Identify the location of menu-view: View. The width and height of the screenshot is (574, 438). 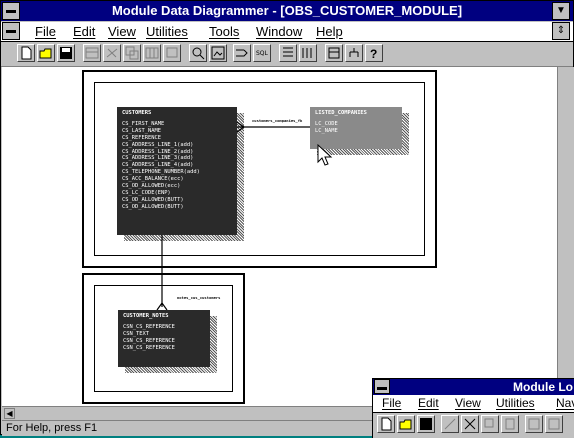
(122, 31).